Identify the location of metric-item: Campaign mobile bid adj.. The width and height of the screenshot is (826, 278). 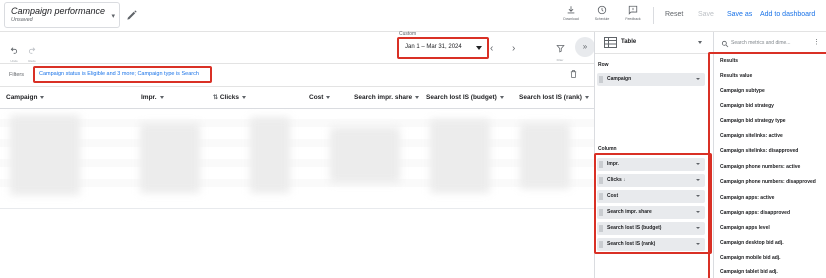
(750, 258).